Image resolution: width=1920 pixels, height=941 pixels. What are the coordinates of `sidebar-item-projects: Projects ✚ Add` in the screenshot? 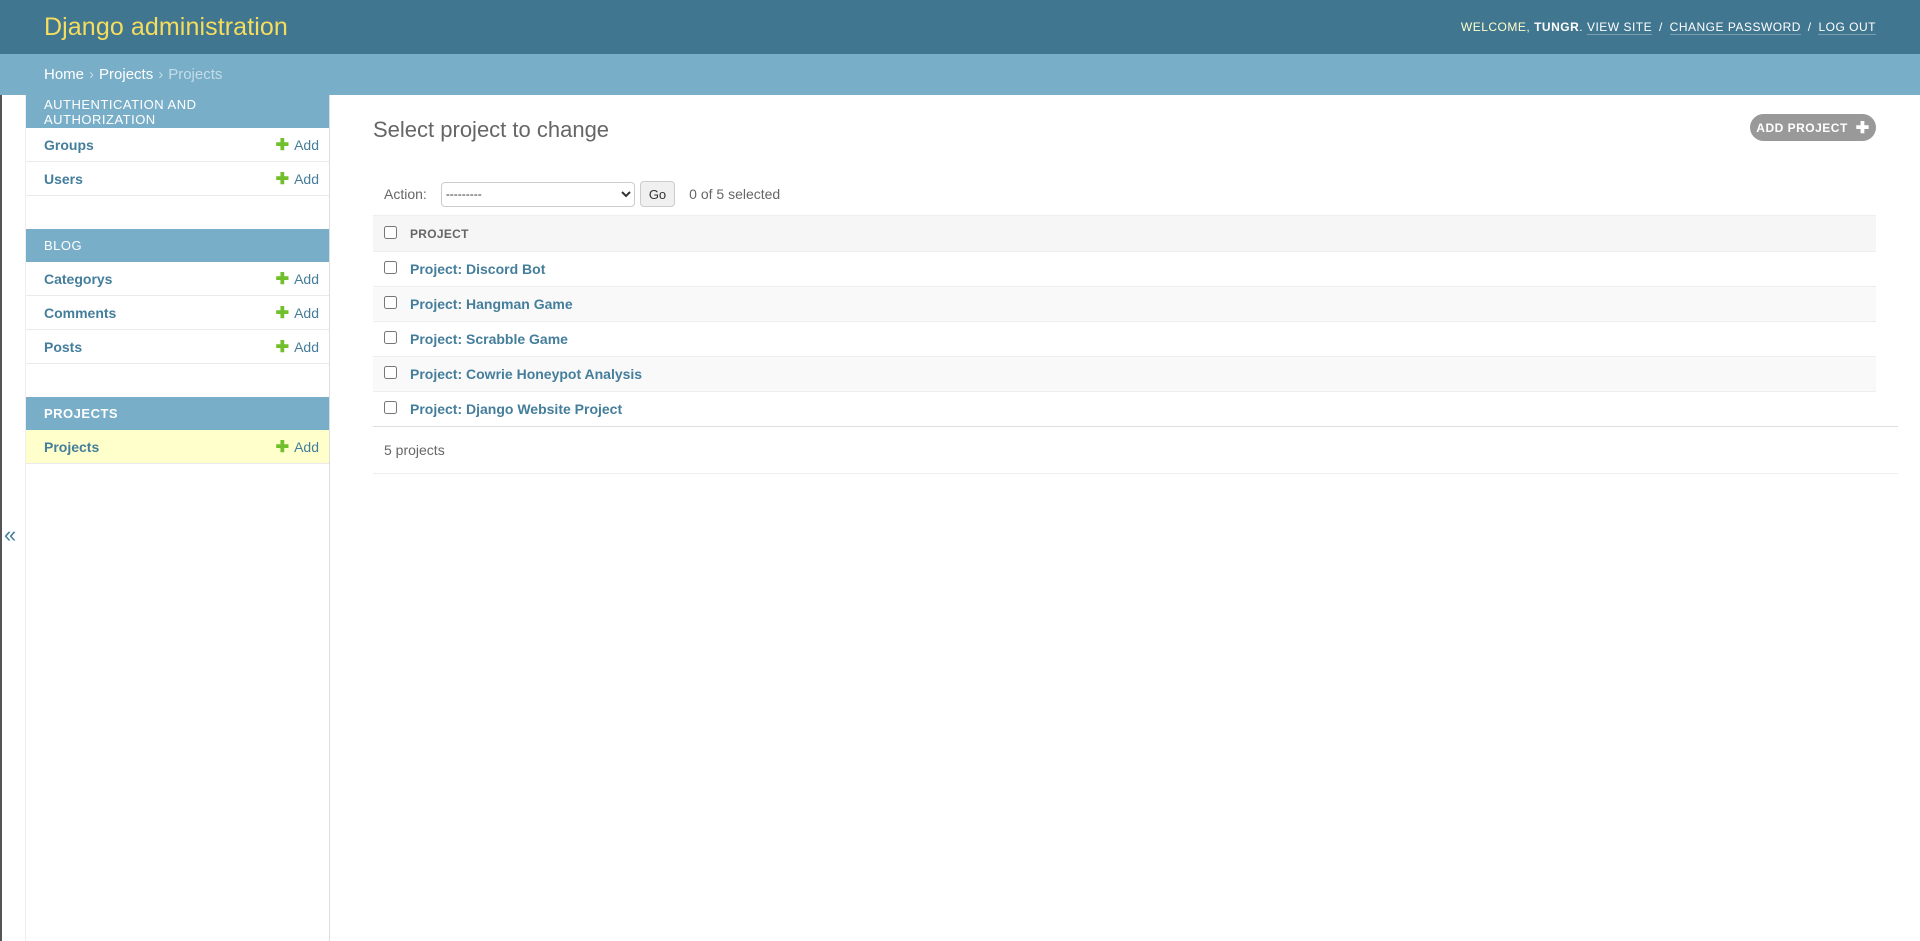 It's located at (177, 447).